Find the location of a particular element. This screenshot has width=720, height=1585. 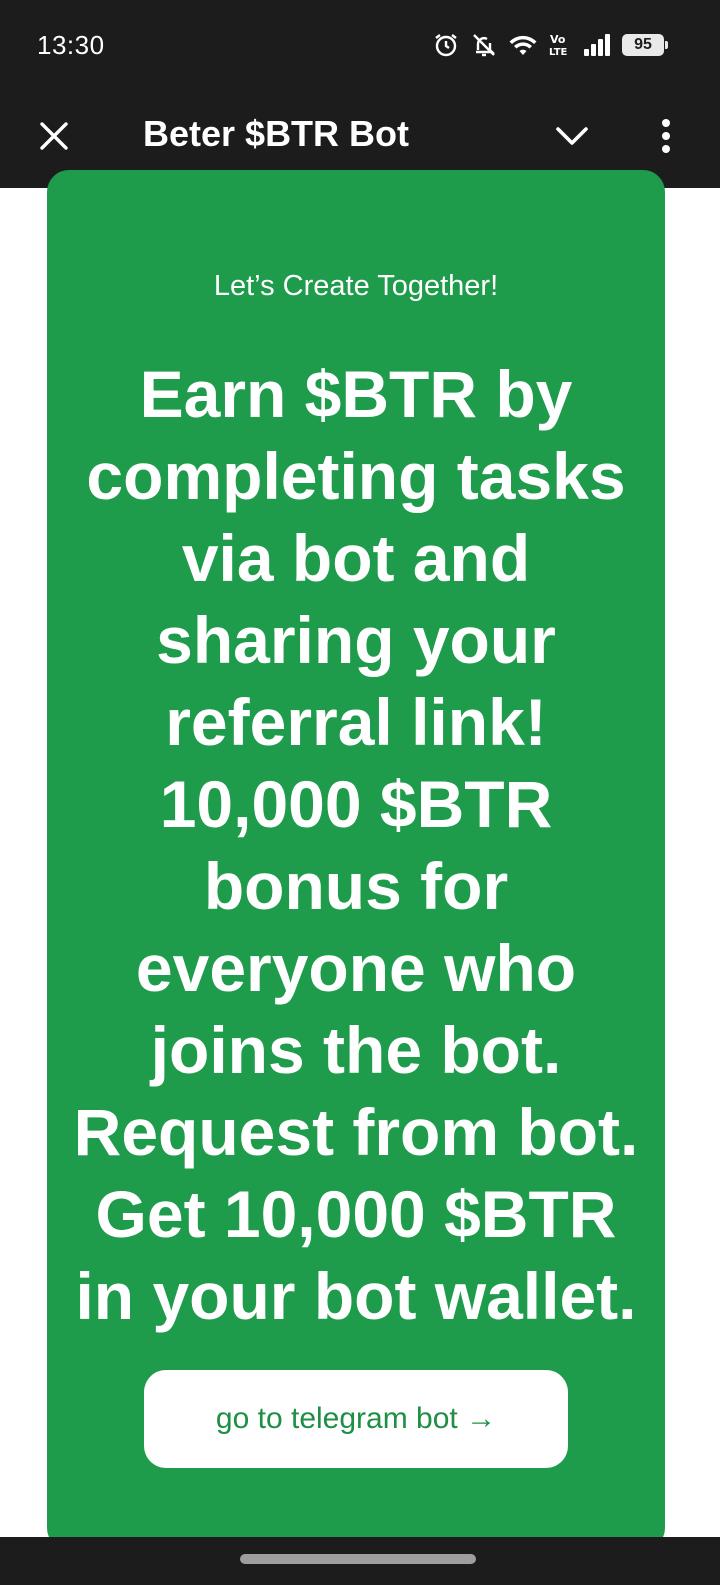

system-nav-bar is located at coordinates (360, 1561).